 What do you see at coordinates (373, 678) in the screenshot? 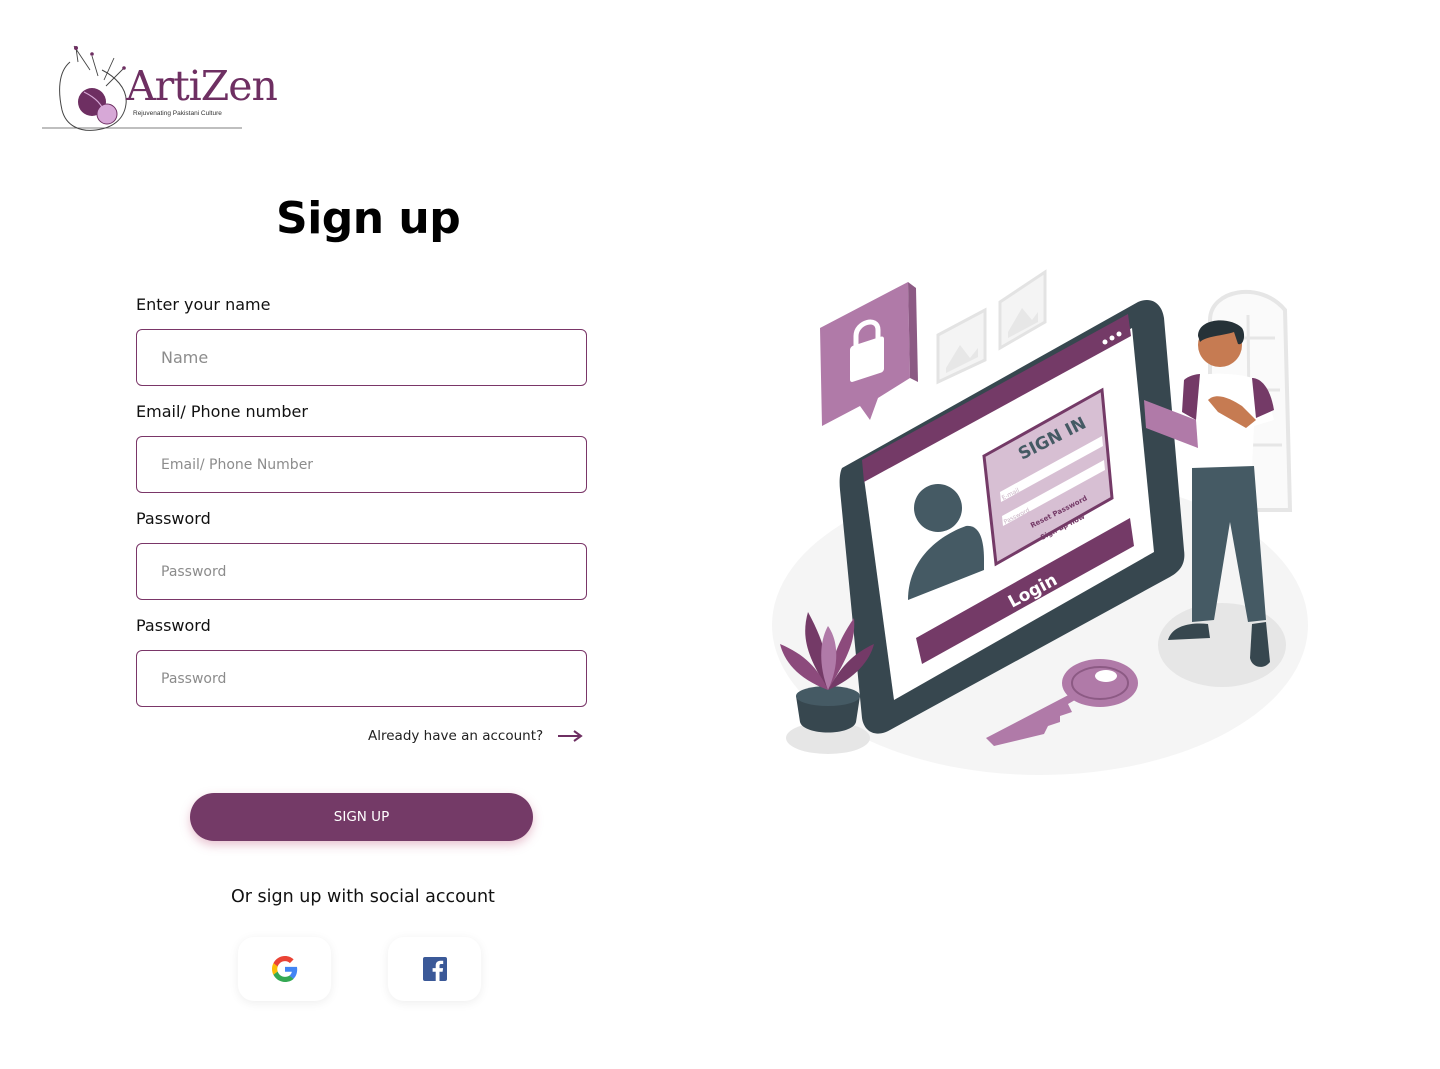
I see `confirm-password-input` at bounding box center [373, 678].